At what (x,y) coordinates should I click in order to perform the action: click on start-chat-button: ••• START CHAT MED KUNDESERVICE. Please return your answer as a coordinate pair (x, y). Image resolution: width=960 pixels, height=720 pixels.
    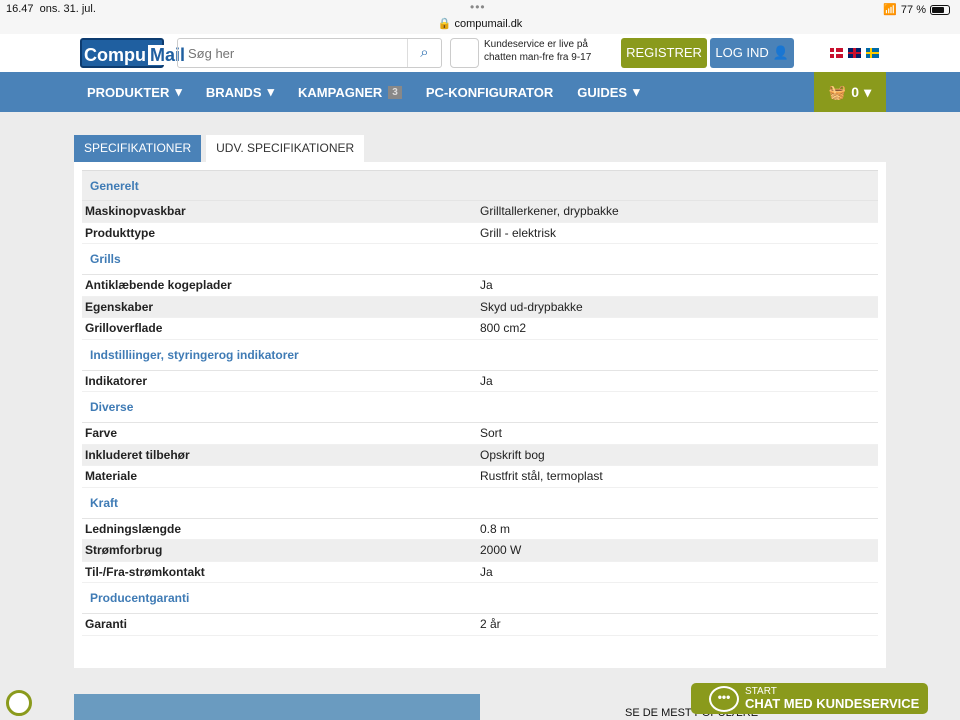
    Looking at the image, I should click on (809, 698).